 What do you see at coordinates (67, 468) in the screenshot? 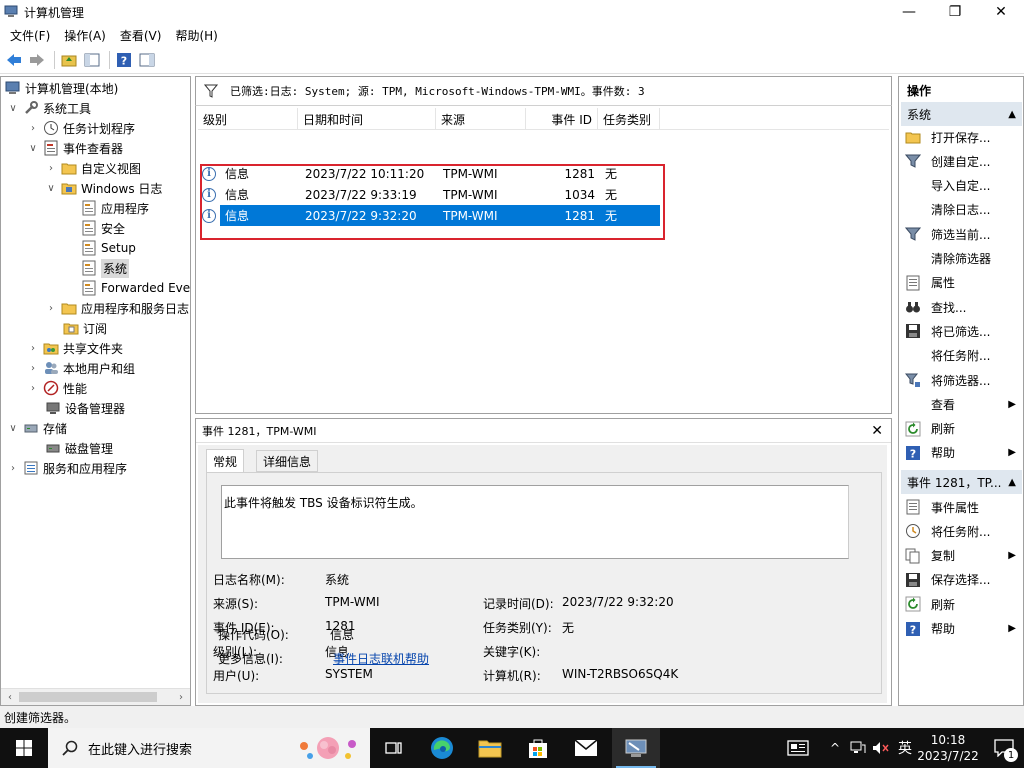
I see `tree-item-services-apps: › 服务和应用程序` at bounding box center [67, 468].